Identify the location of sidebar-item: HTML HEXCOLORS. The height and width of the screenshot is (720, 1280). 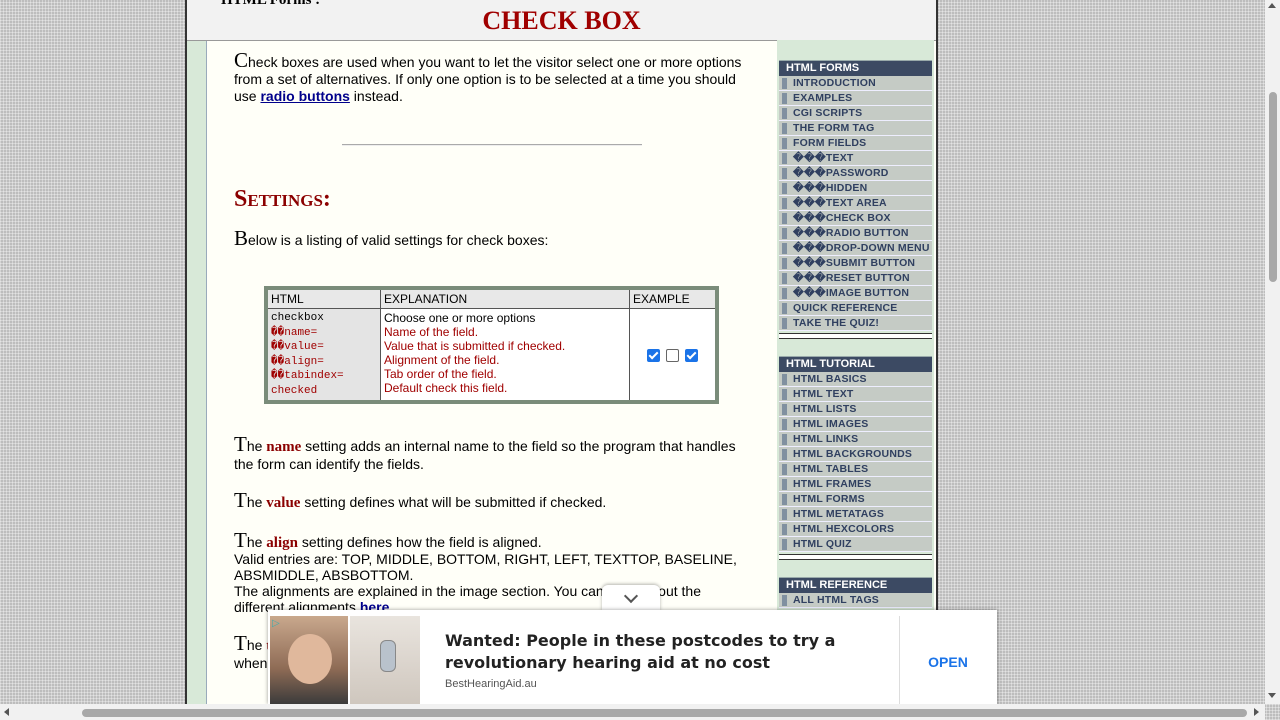
(855, 529).